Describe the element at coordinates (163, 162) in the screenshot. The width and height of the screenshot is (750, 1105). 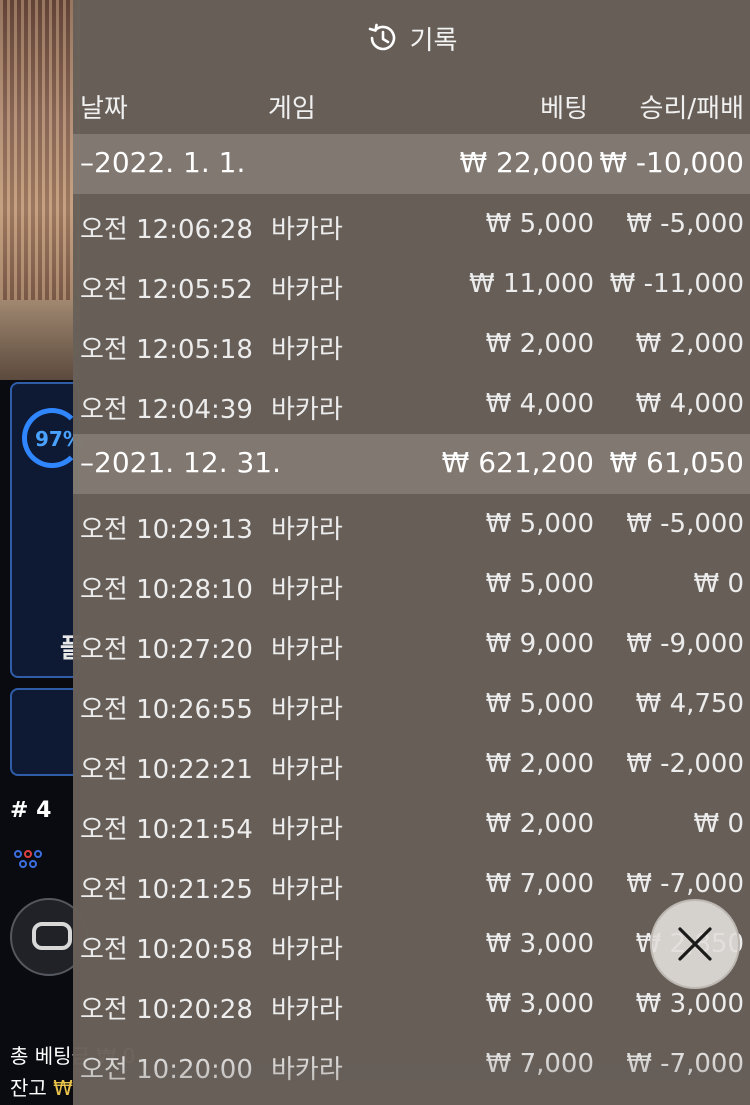
I see `group-date: –2022. 1. 1.` at that location.